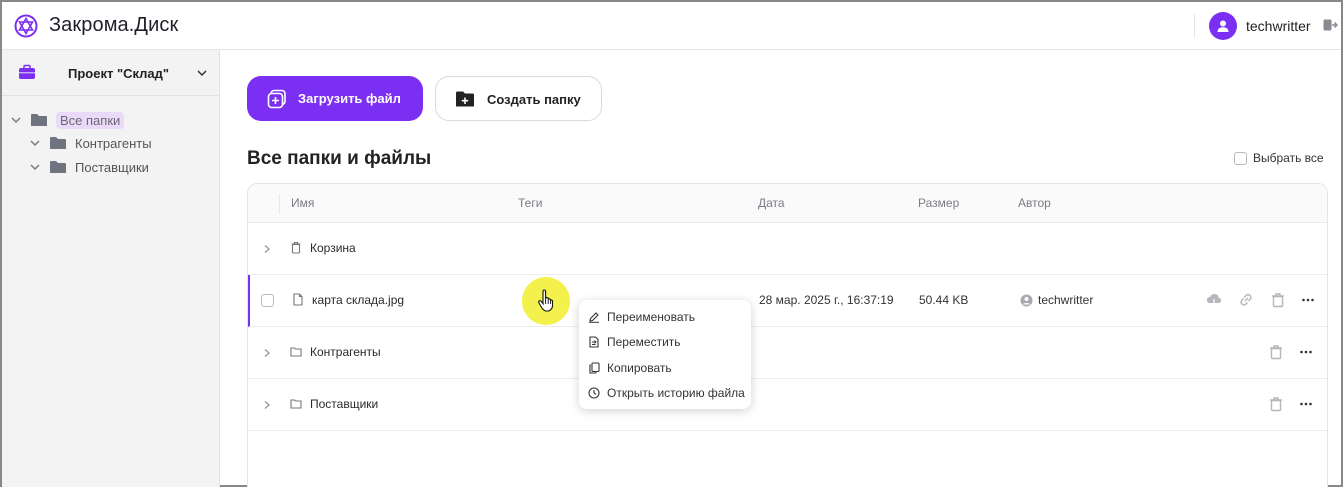 This screenshot has height=487, width=1343. What do you see at coordinates (787, 249) in the screenshot?
I see `table-row-trash: Корзина` at bounding box center [787, 249].